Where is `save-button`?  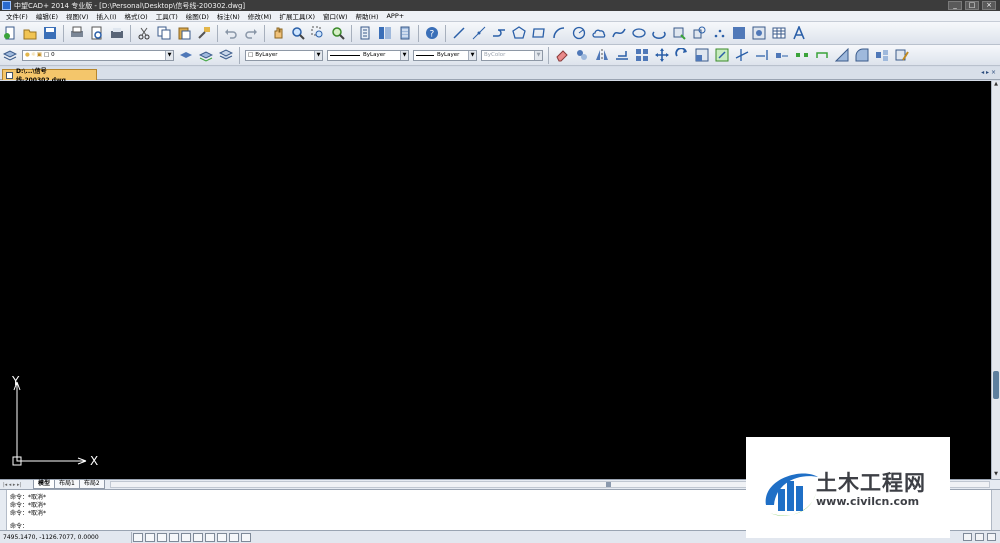 save-button is located at coordinates (50, 33).